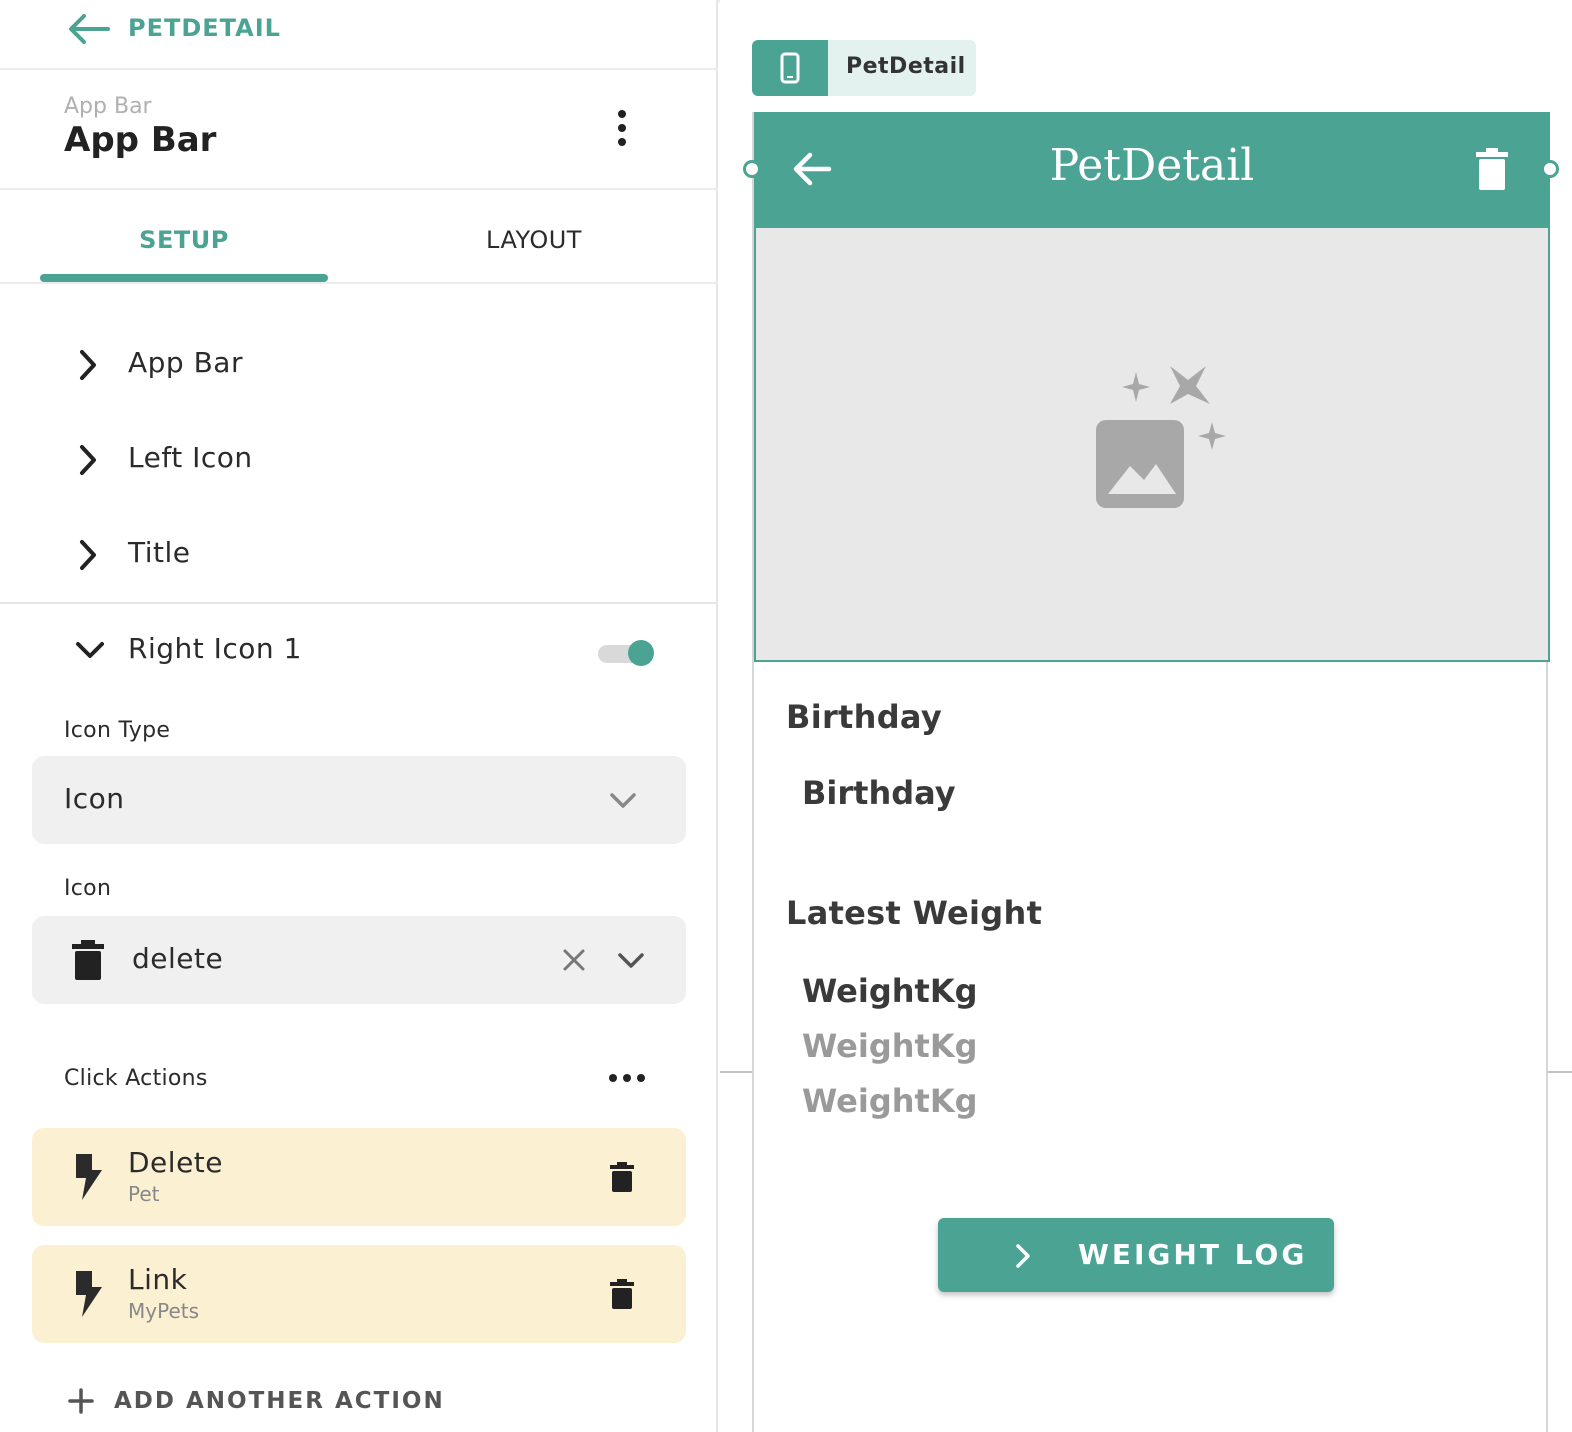 The image size is (1572, 1432). I want to click on icon-type-select: Icon, so click(359, 800).